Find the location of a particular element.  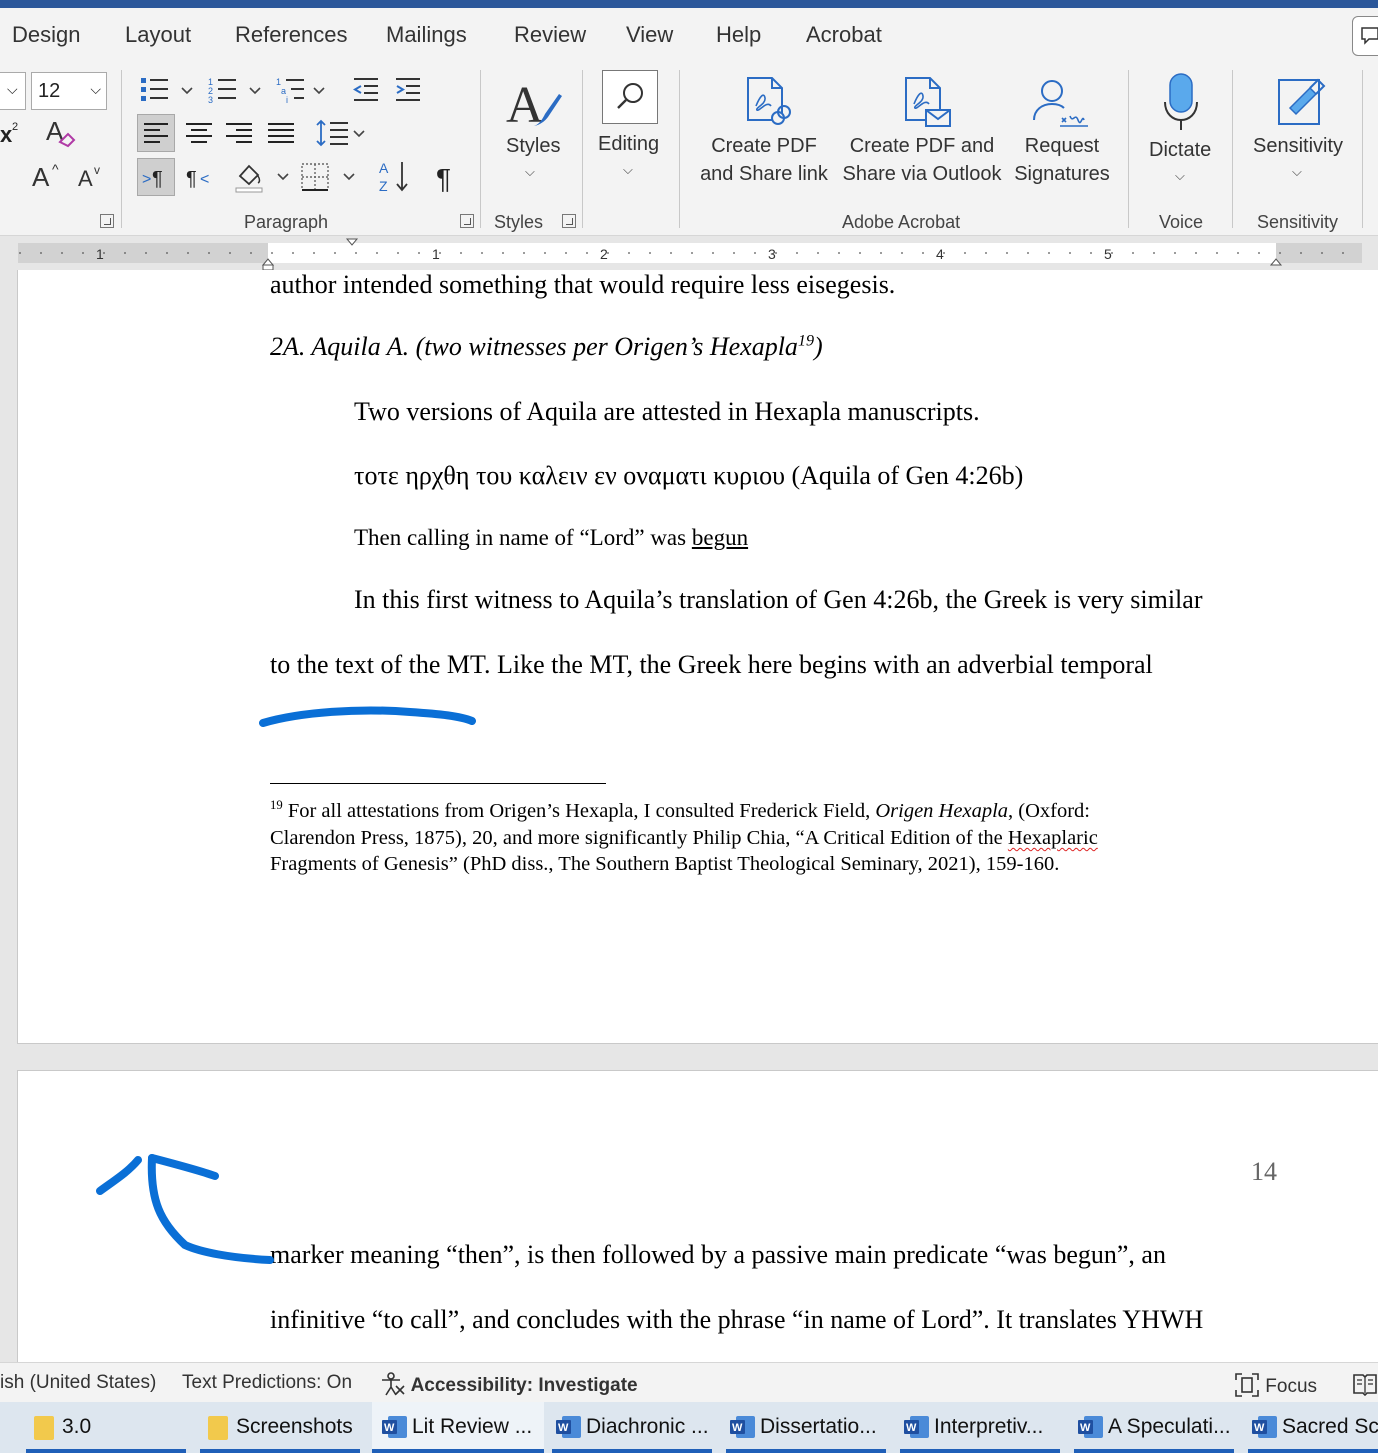

request-signatures-label: Request Signatures is located at coordinates (1062, 160).